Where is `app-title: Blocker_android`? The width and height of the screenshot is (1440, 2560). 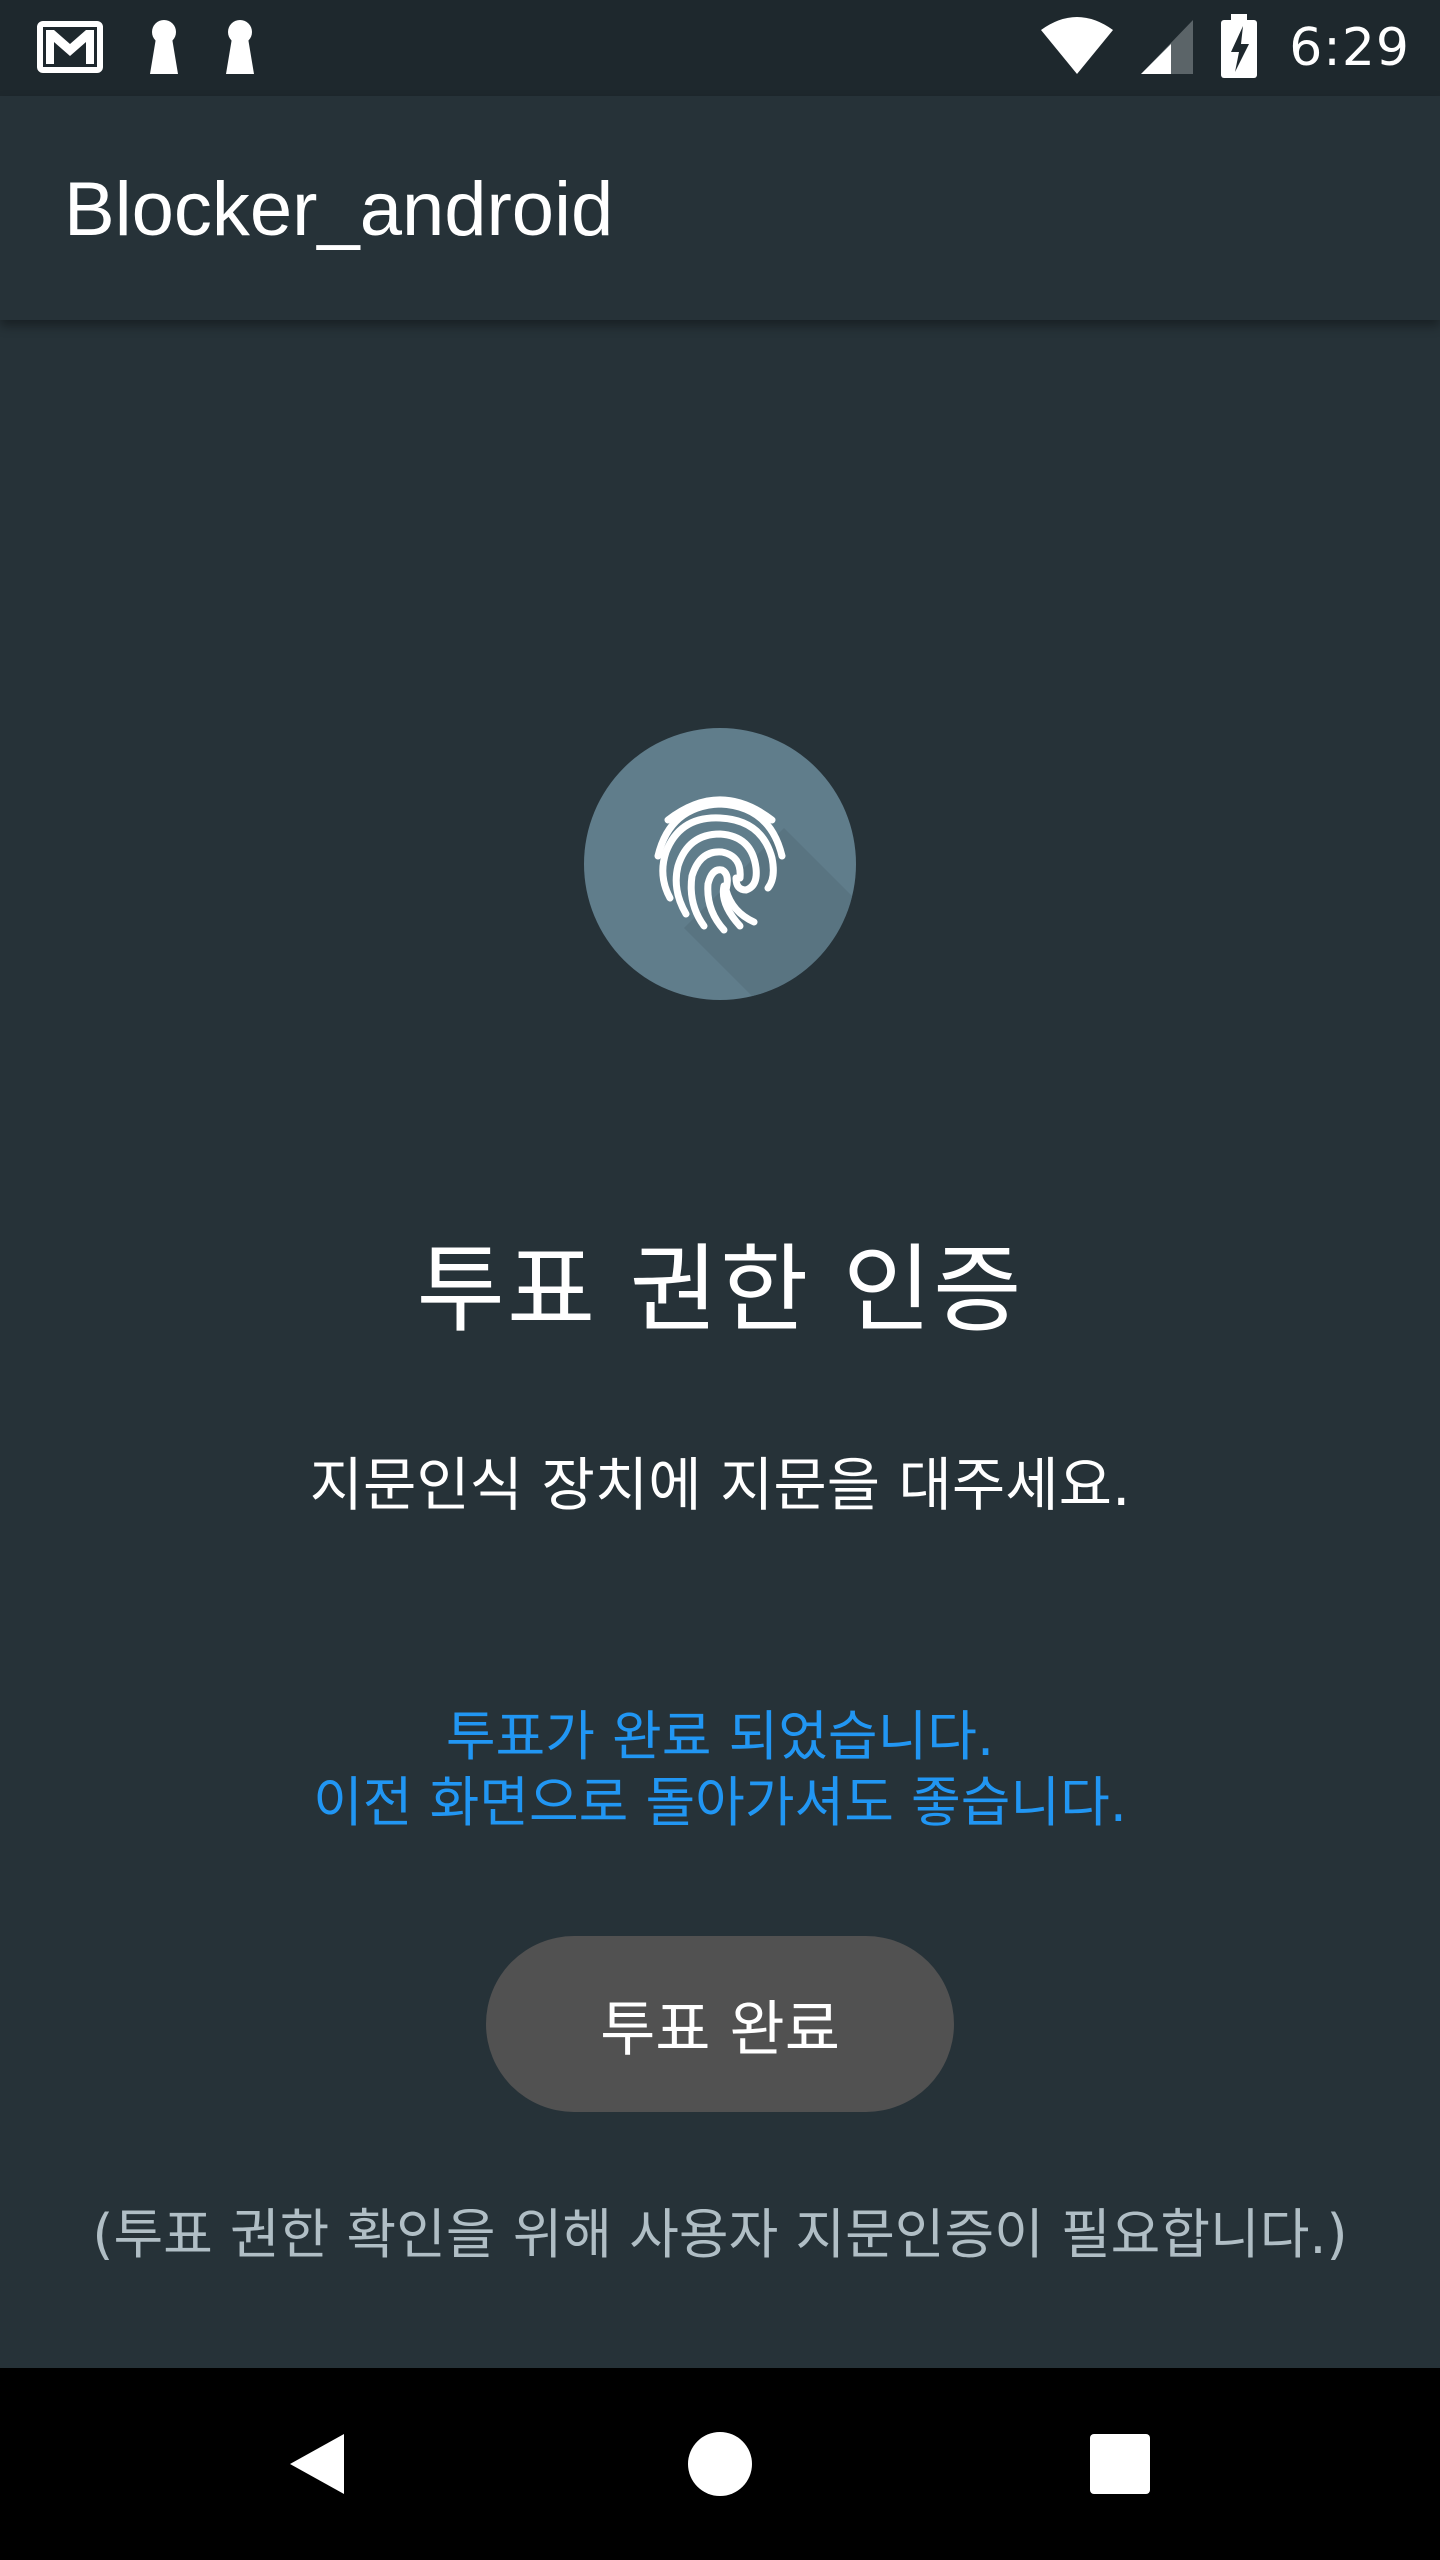 app-title: Blocker_android is located at coordinates (339, 209).